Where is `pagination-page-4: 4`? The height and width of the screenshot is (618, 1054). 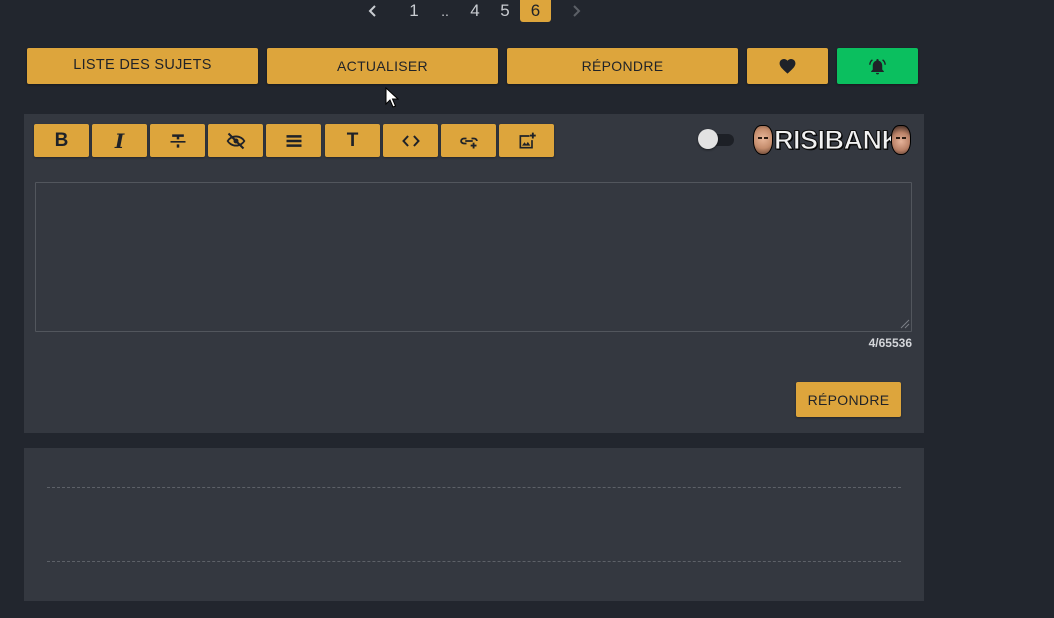
pagination-page-4: 4 is located at coordinates (475, 11).